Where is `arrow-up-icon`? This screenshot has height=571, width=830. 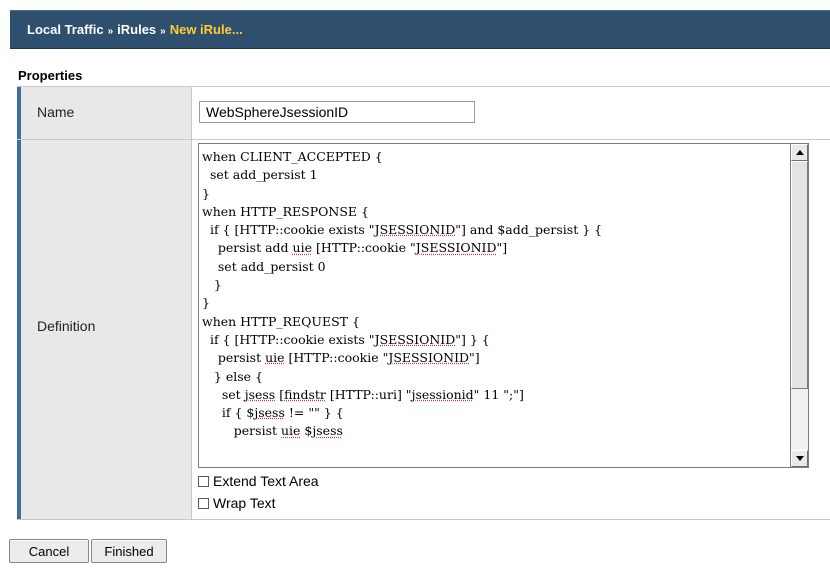 arrow-up-icon is located at coordinates (800, 152).